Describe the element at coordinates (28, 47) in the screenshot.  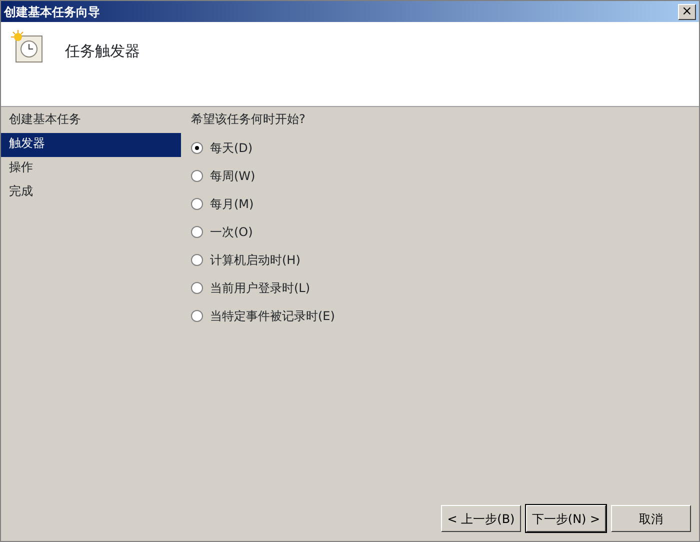
I see `clock-icon` at that location.